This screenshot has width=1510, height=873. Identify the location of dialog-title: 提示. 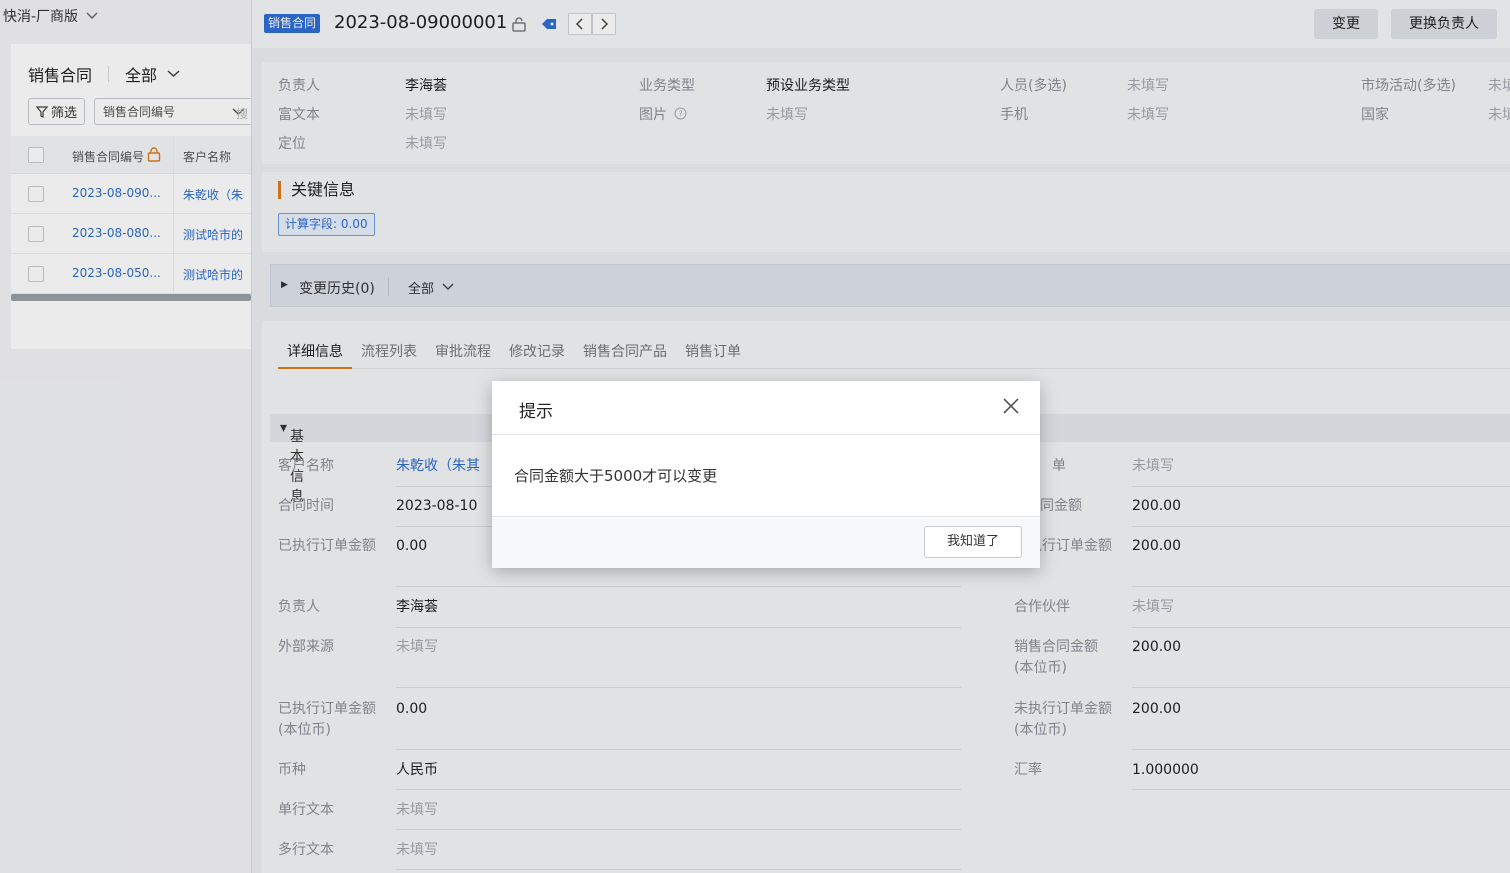
(536, 412).